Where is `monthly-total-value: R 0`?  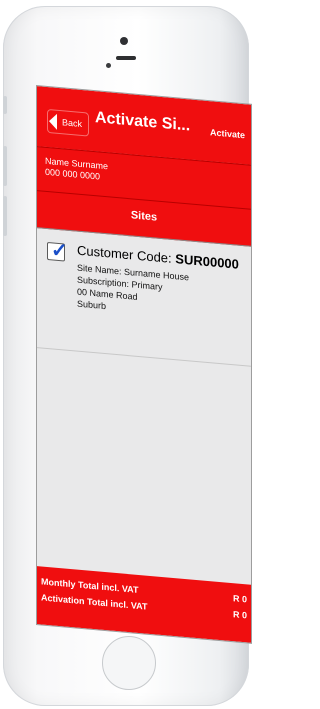 monthly-total-value: R 0 is located at coordinates (239, 599).